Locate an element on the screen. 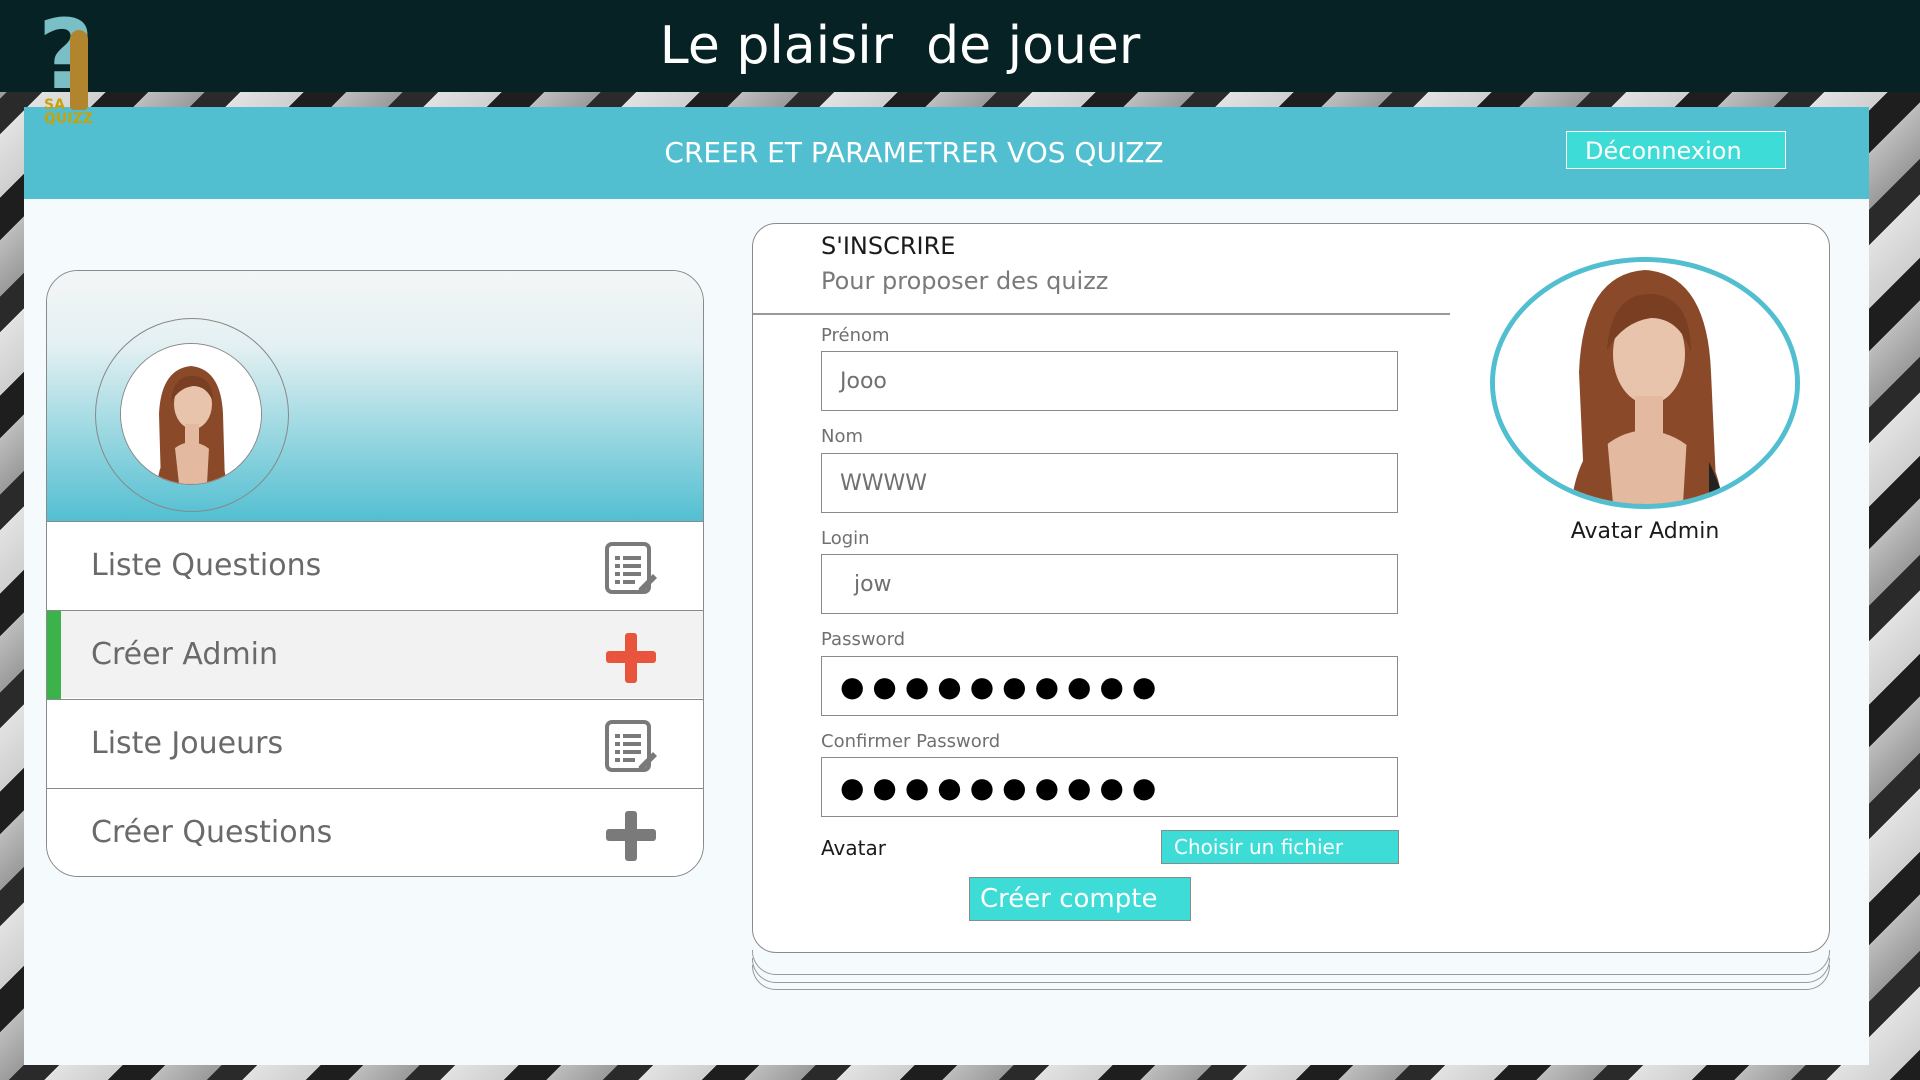  nom-label: Nom is located at coordinates (842, 436).